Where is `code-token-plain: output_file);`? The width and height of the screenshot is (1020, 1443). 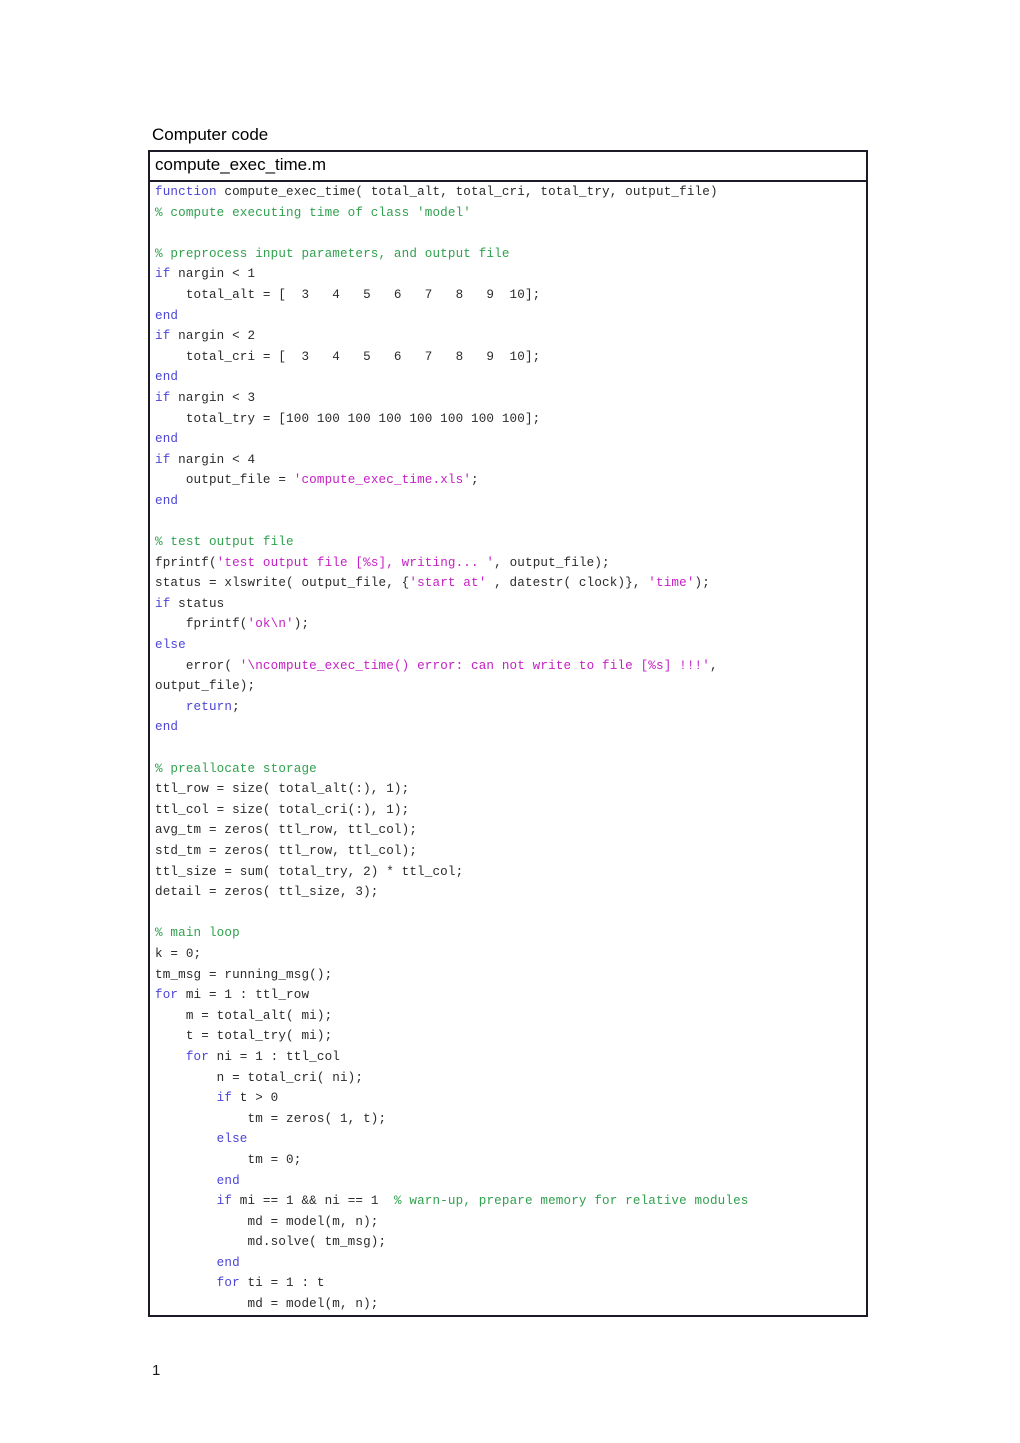 code-token-plain: output_file); is located at coordinates (205, 686).